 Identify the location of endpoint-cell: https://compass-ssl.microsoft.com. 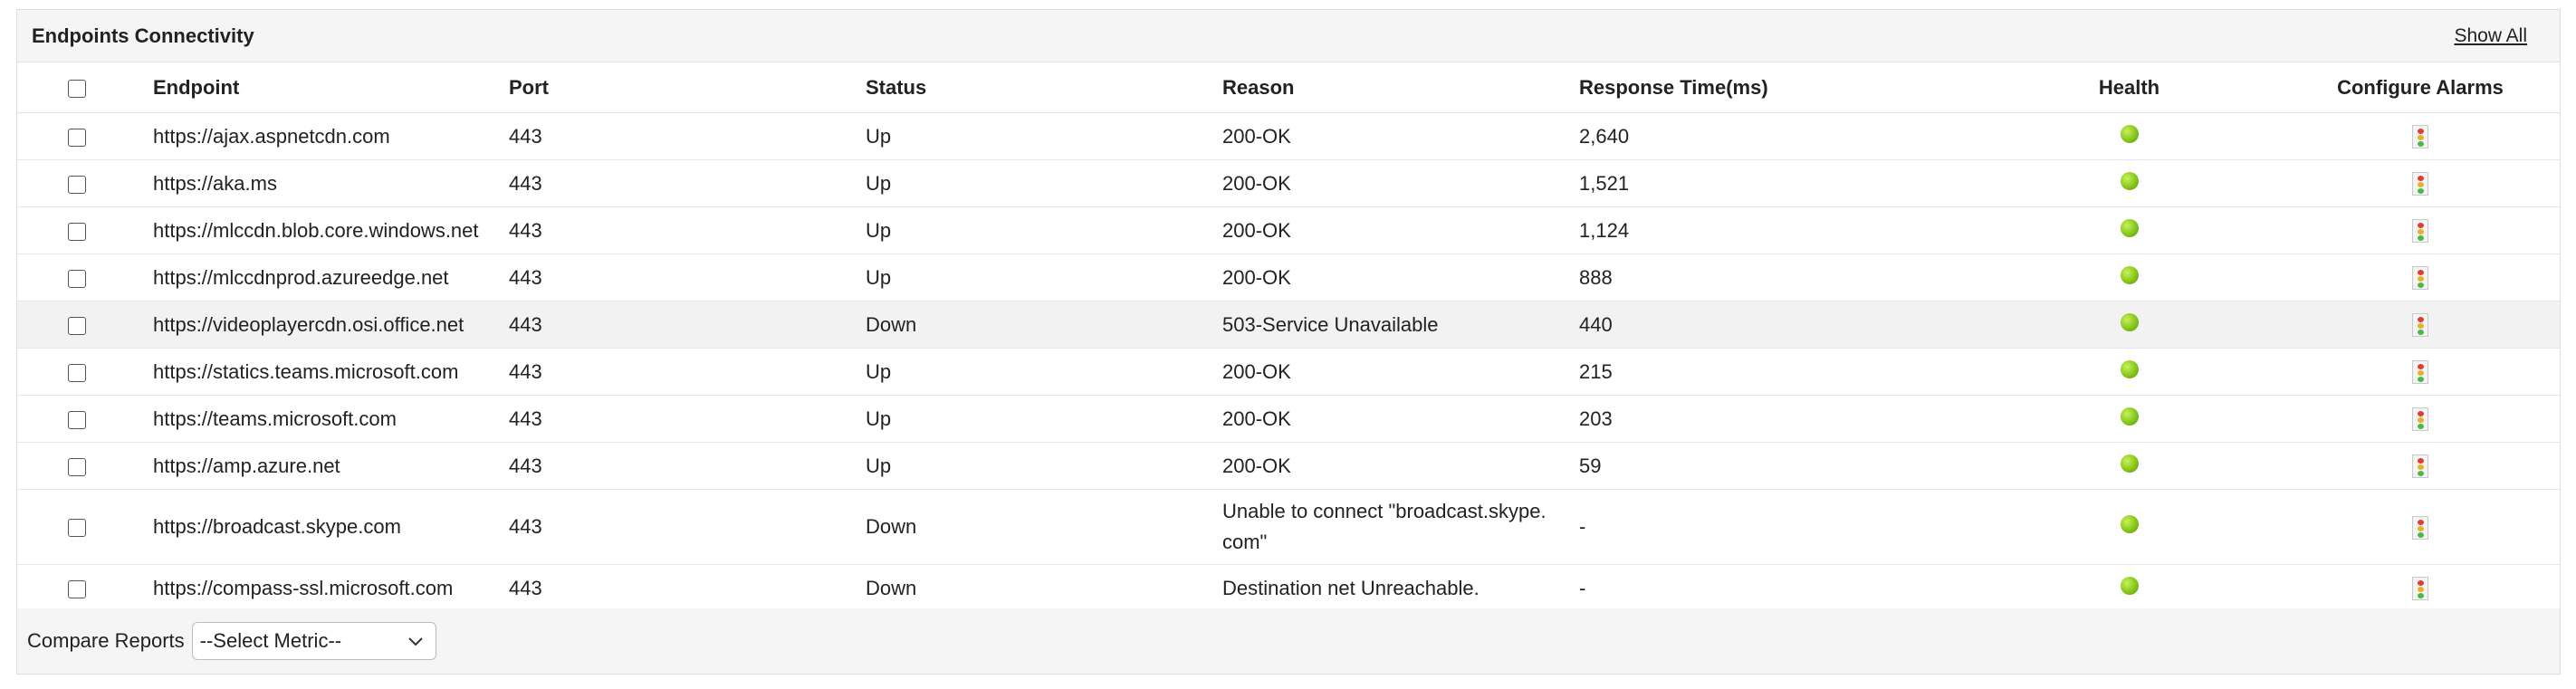
(331, 588).